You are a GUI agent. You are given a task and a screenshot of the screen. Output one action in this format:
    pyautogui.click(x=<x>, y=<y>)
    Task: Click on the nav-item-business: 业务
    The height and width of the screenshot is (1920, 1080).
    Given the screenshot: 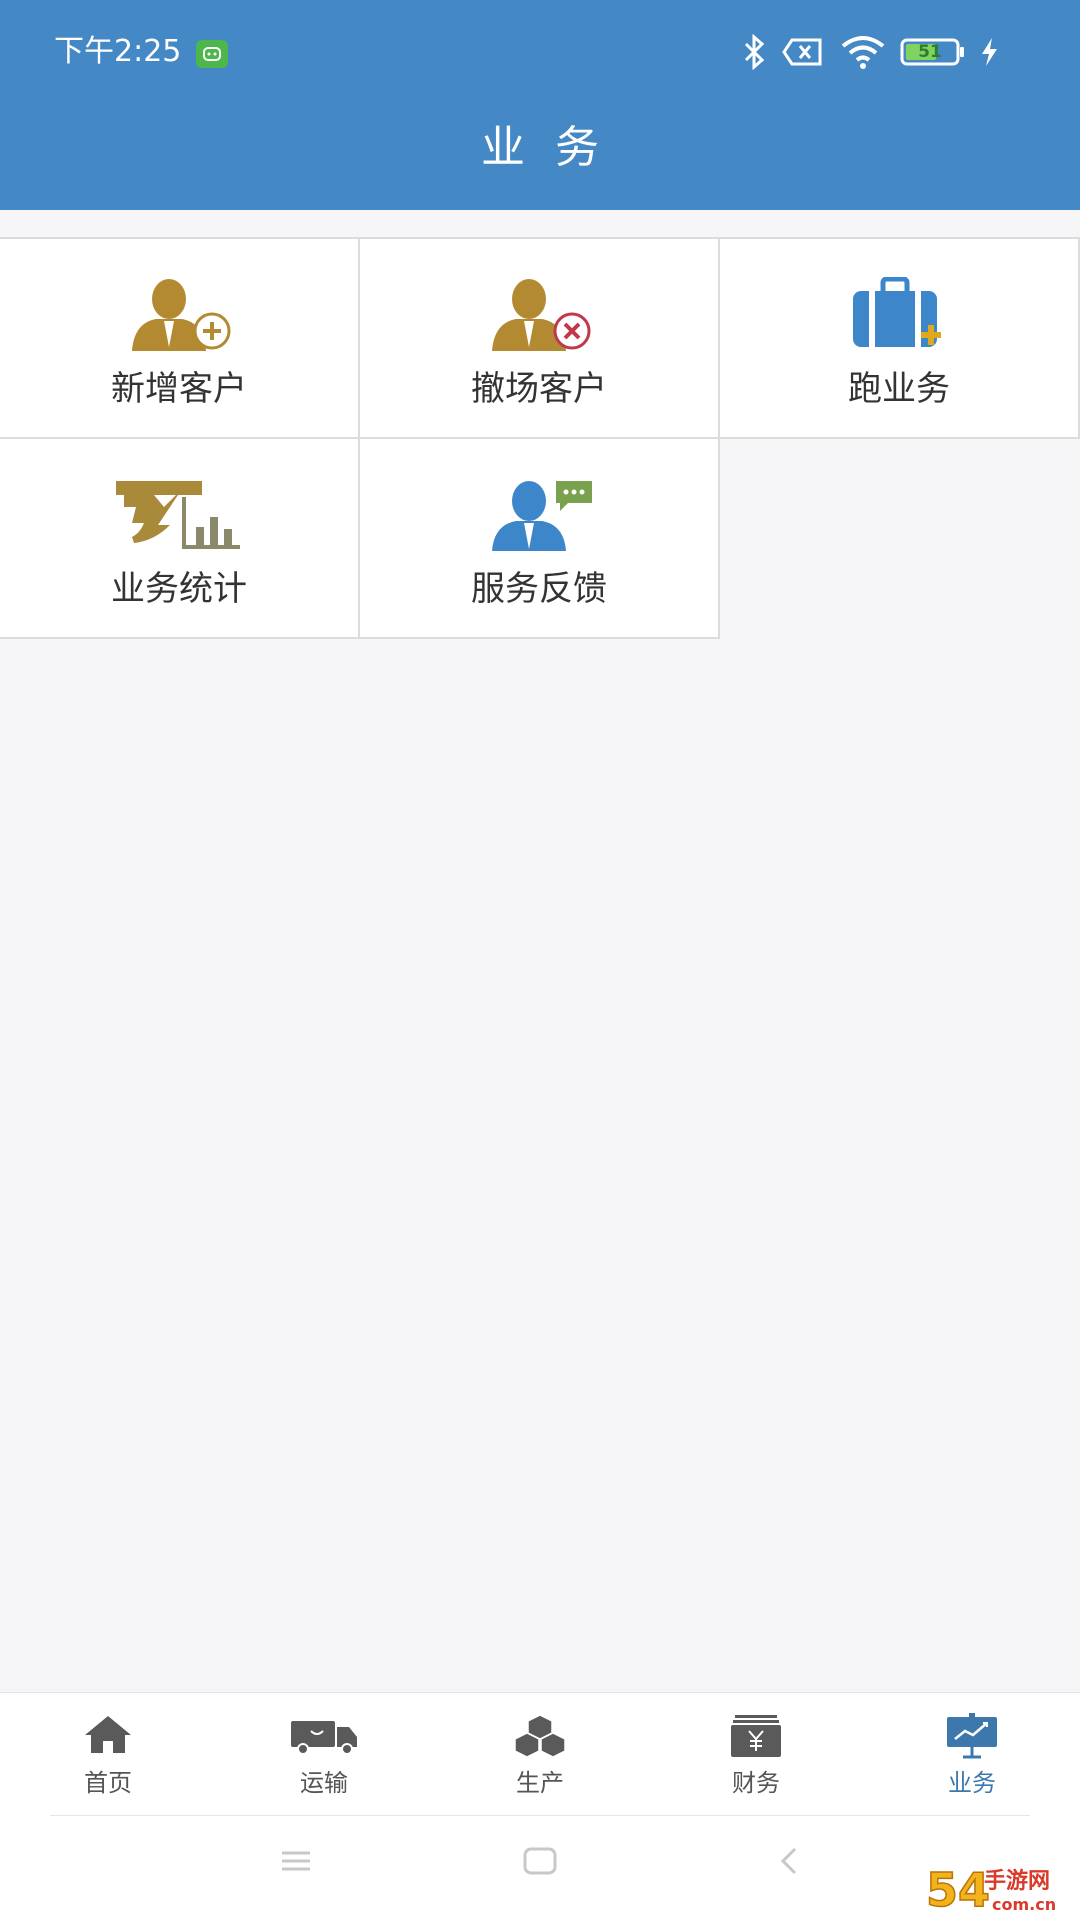 What is the action you would take?
    pyautogui.click(x=972, y=1755)
    